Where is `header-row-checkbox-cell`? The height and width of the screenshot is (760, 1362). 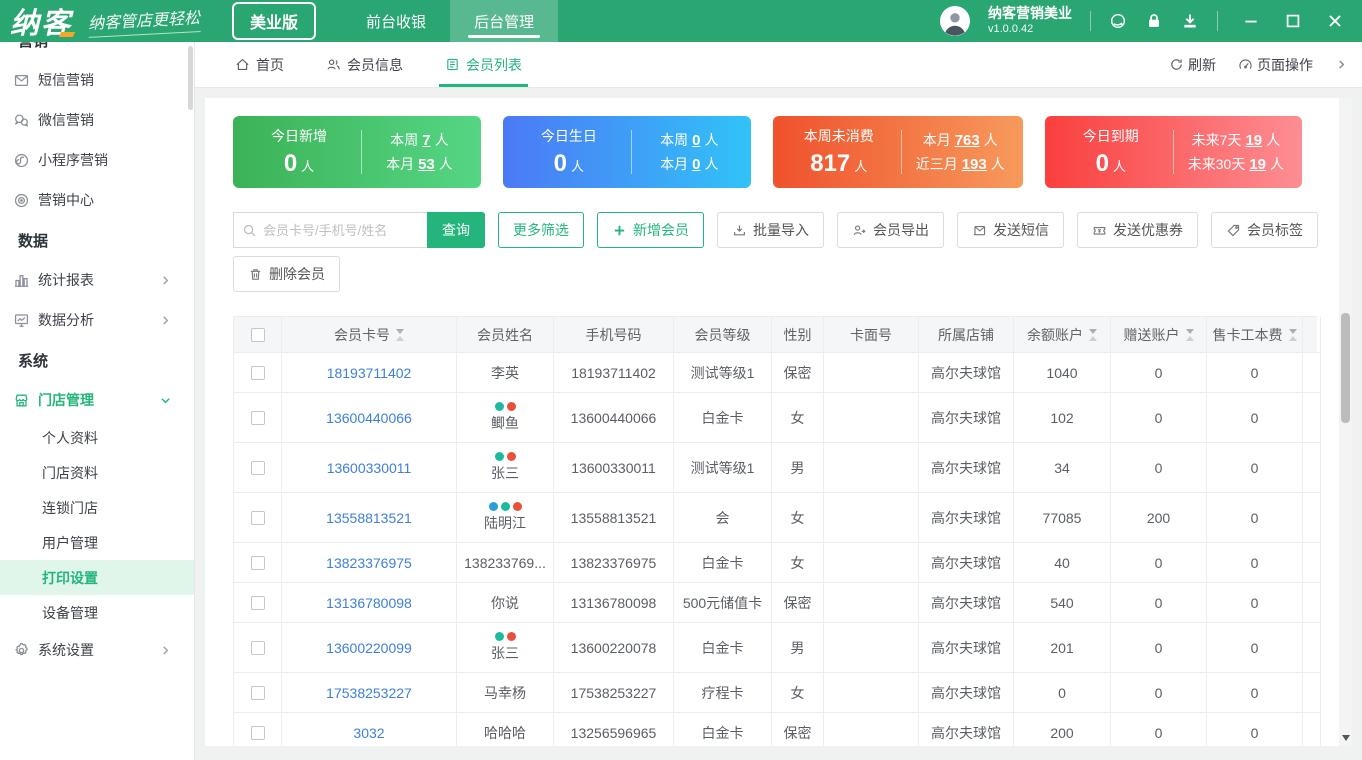 header-row-checkbox-cell is located at coordinates (258, 335).